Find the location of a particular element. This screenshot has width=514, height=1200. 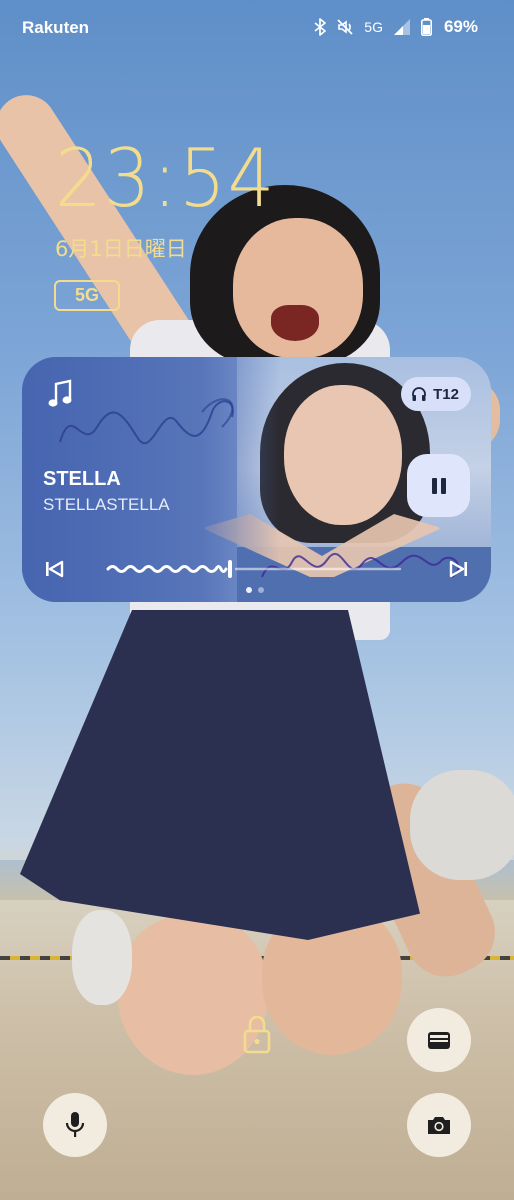

track-title: STELLA is located at coordinates (82, 479).